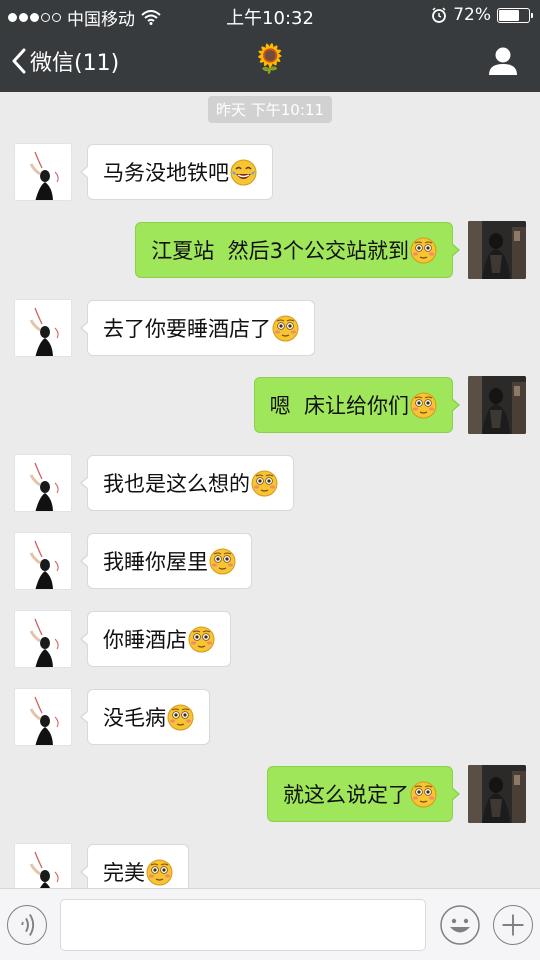  I want to click on laughing-tears-emoji-icon, so click(243, 172).